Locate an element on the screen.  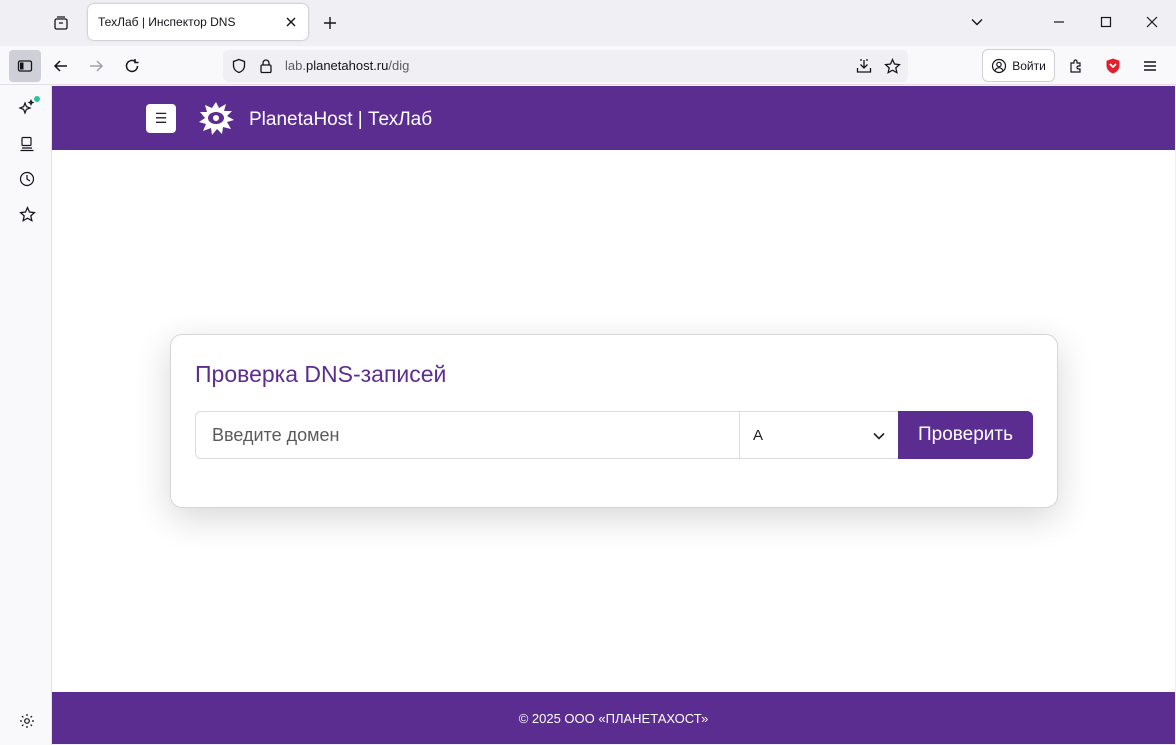
hamburger-icon is located at coordinates (1150, 66).